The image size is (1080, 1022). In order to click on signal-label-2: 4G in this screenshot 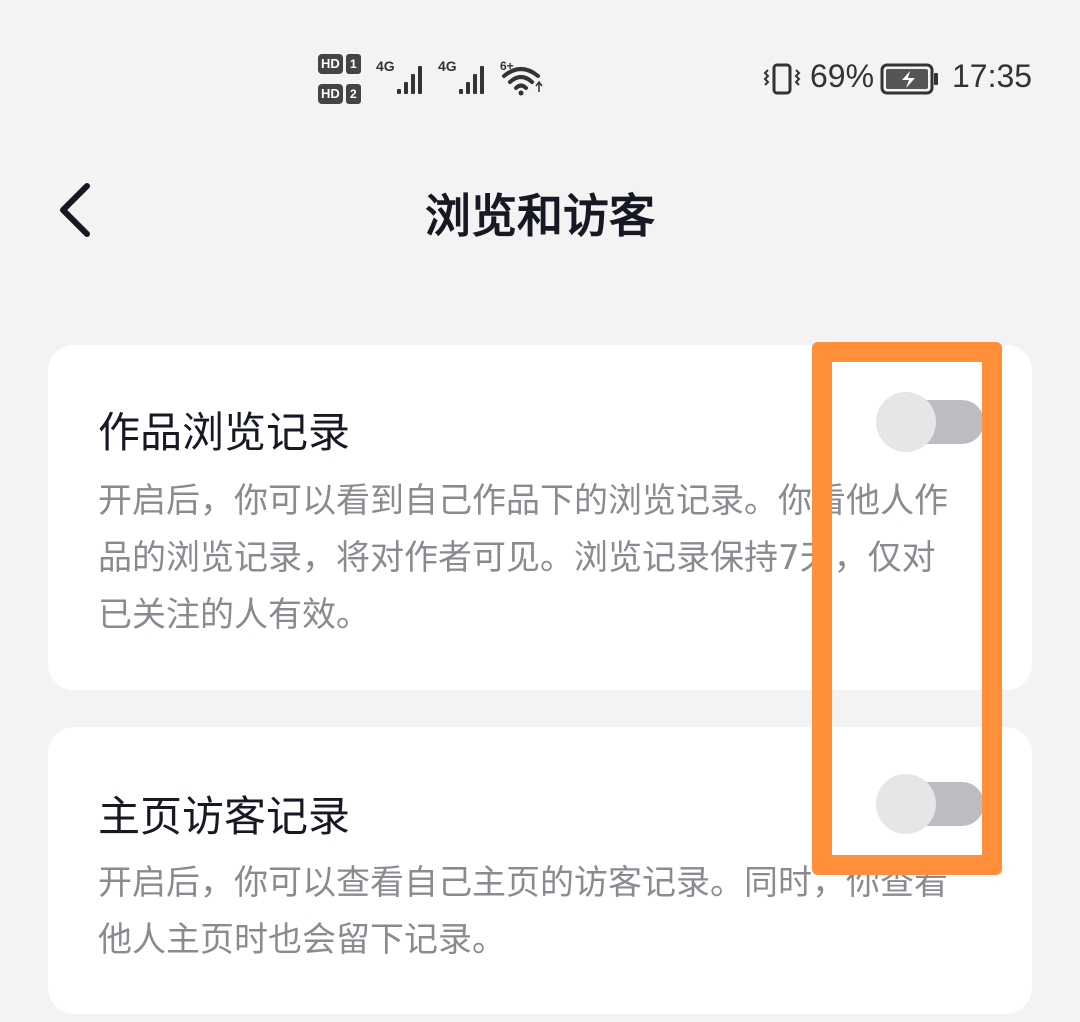, I will do `click(447, 66)`.